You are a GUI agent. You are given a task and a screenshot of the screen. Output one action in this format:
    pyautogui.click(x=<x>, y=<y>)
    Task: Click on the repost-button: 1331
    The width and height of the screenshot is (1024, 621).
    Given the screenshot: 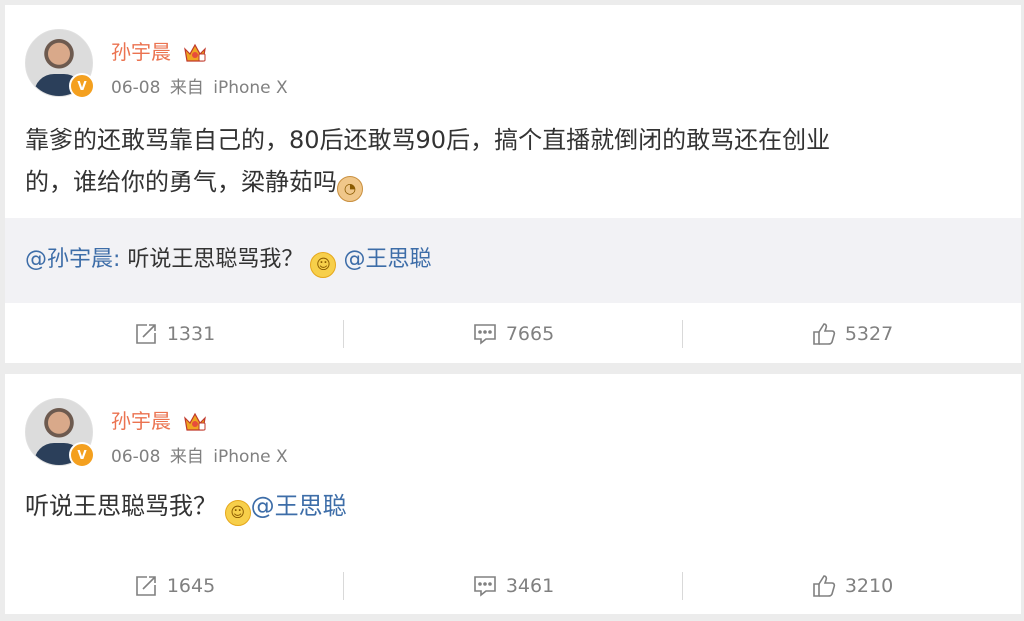 What is the action you would take?
    pyautogui.click(x=174, y=334)
    